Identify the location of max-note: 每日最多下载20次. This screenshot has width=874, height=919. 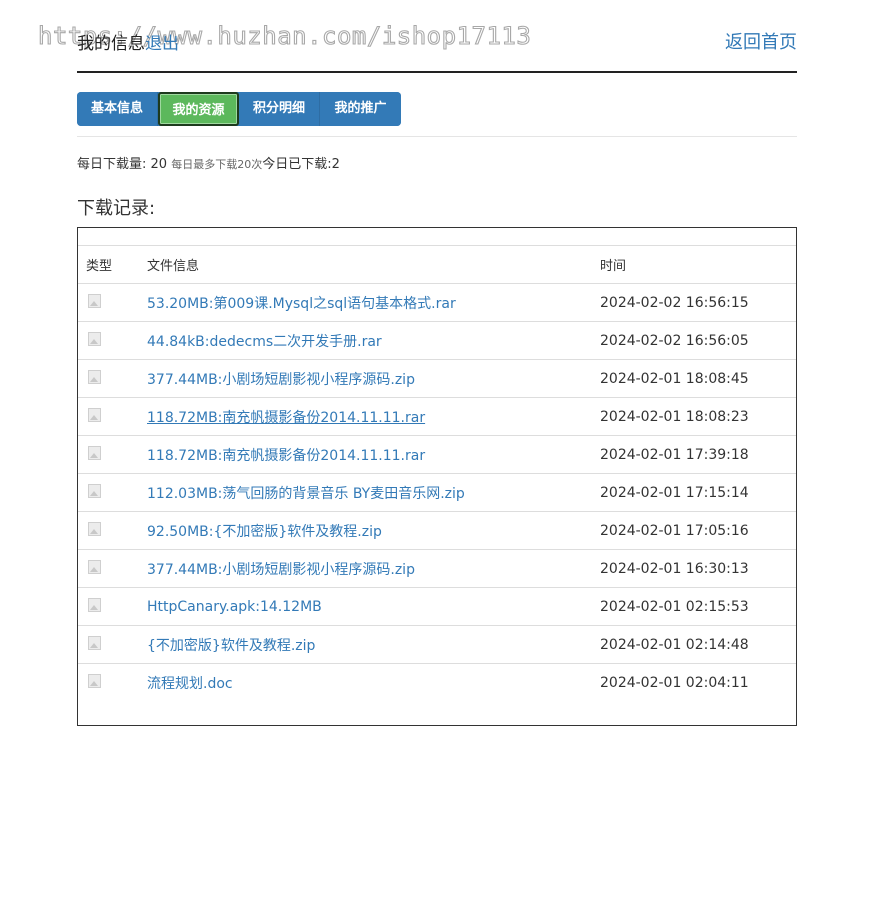
(217, 164).